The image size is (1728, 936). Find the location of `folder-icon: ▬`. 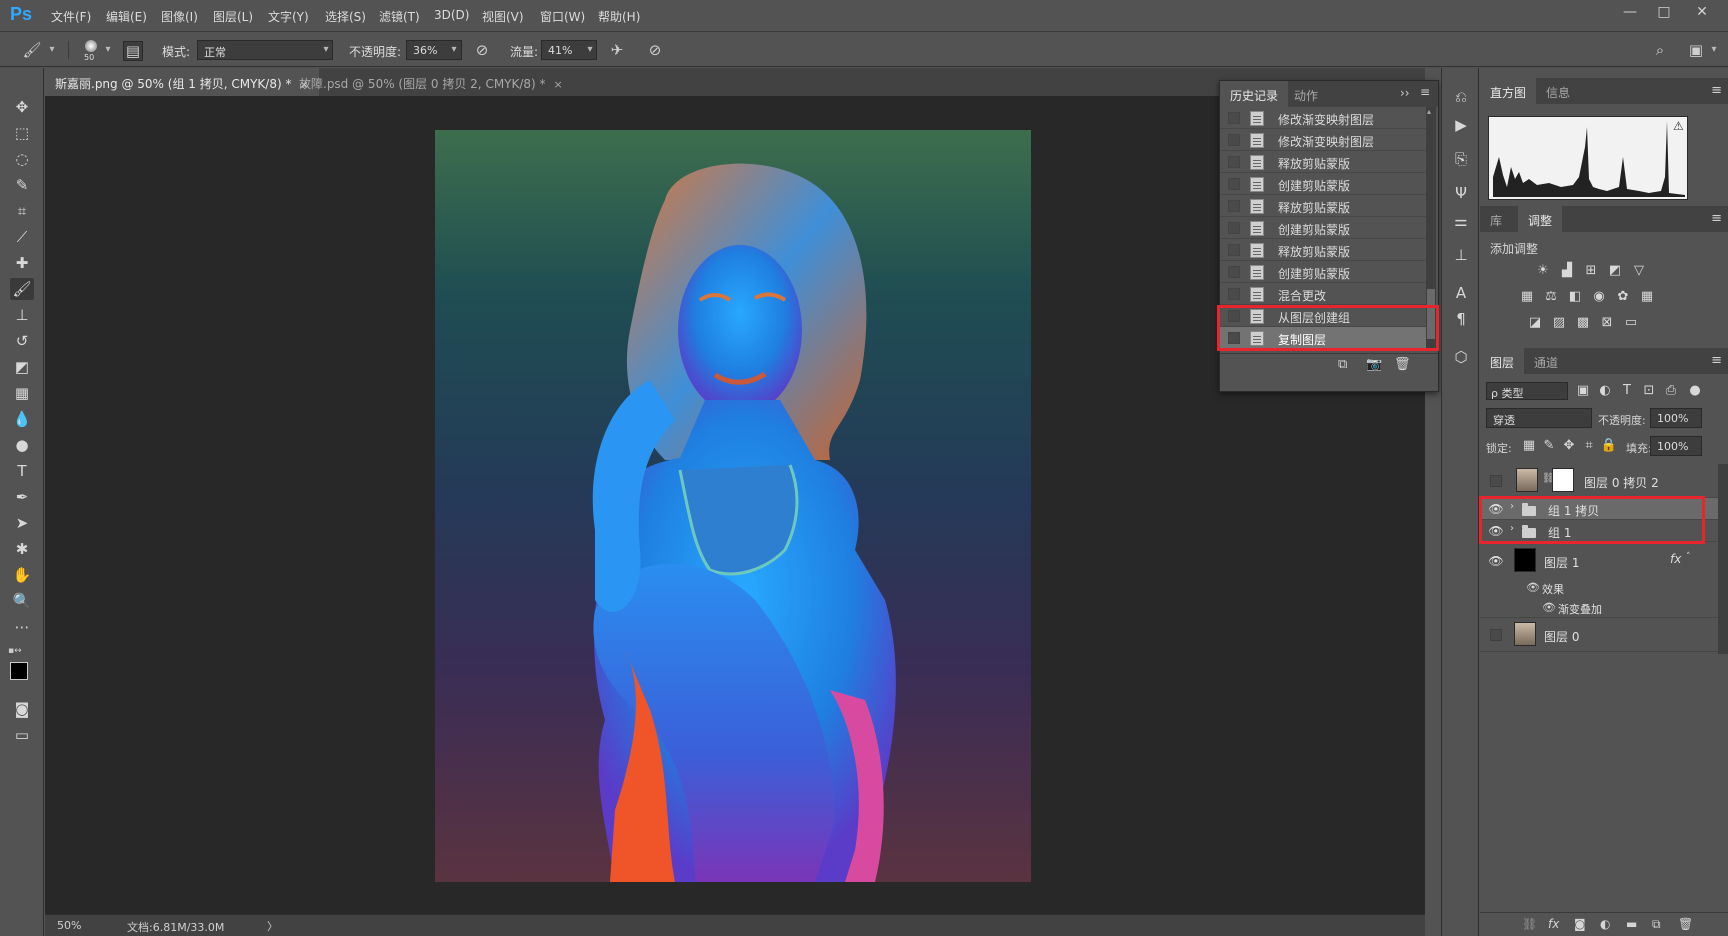

folder-icon: ▬ is located at coordinates (1631, 924).